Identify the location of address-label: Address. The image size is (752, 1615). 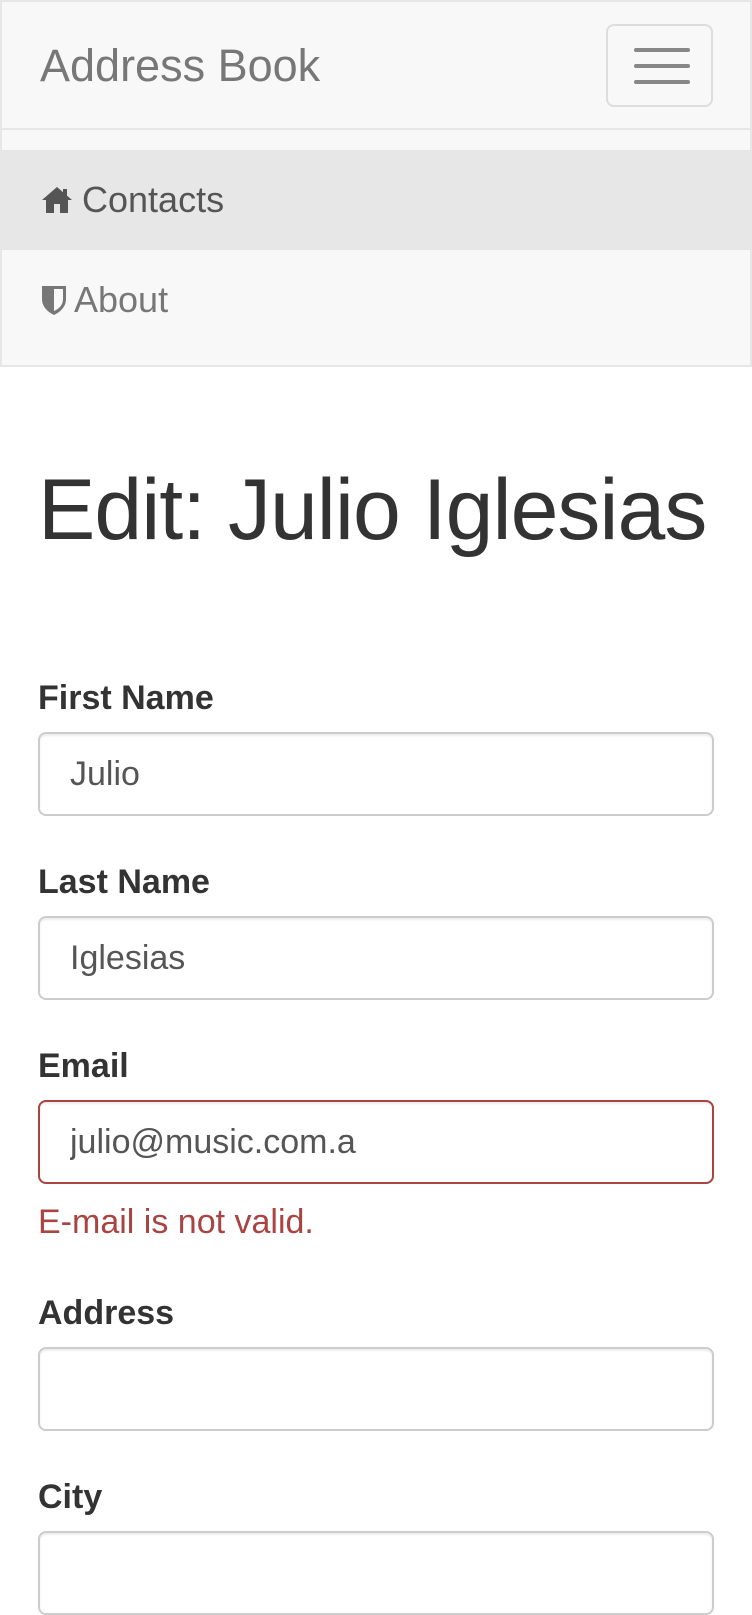
(106, 1313).